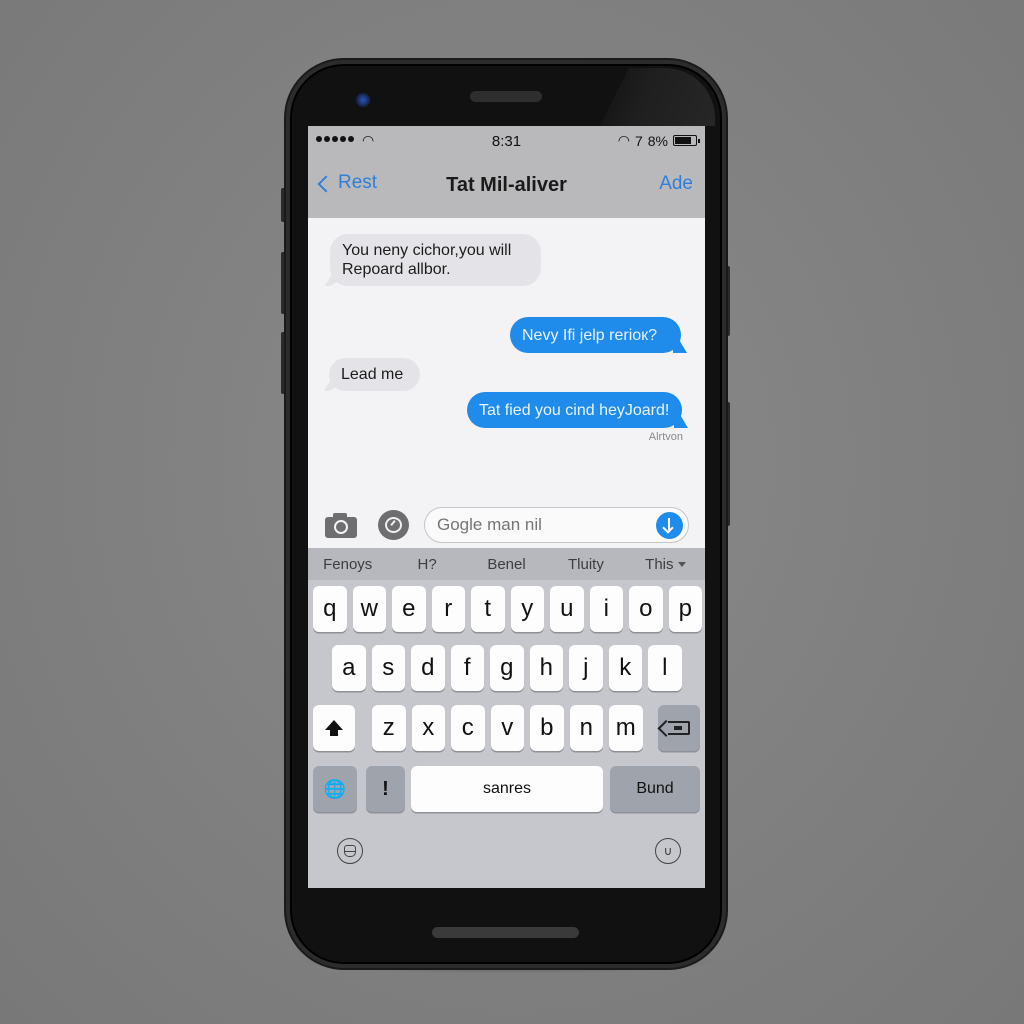 The image size is (1024, 1024). What do you see at coordinates (626, 728) in the screenshot?
I see `key-m: m` at bounding box center [626, 728].